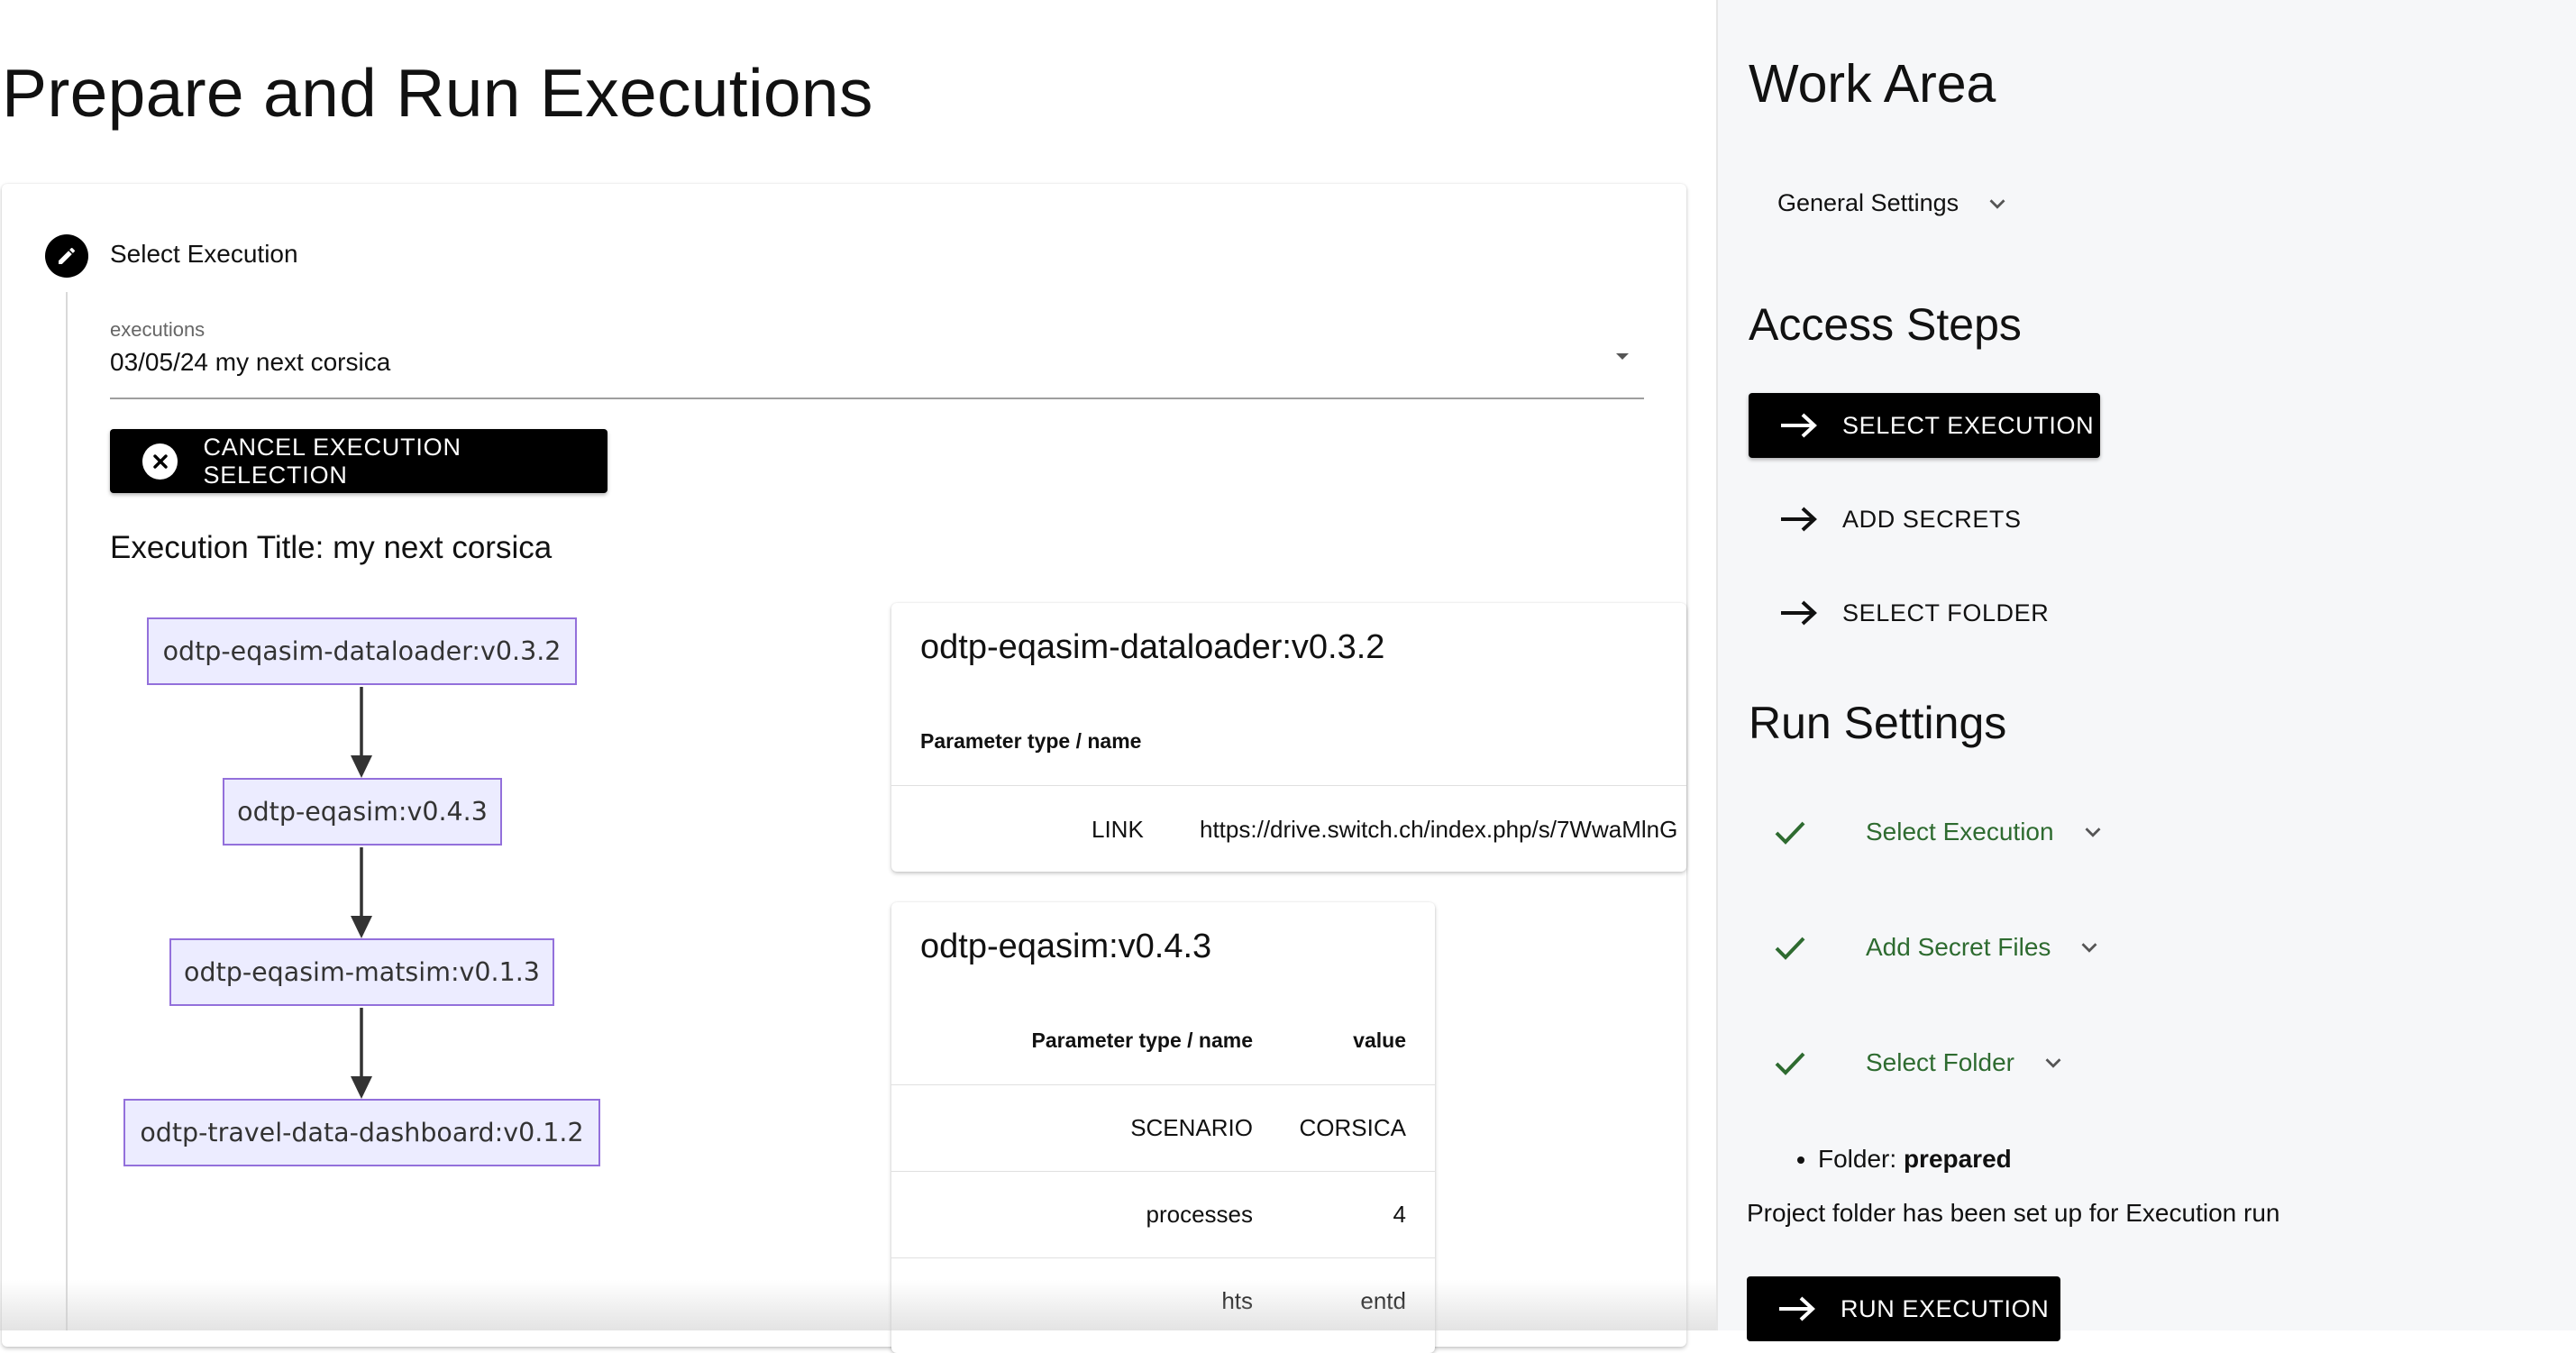 The height and width of the screenshot is (1353, 2576). I want to click on column-header-value: value, so click(1379, 1040).